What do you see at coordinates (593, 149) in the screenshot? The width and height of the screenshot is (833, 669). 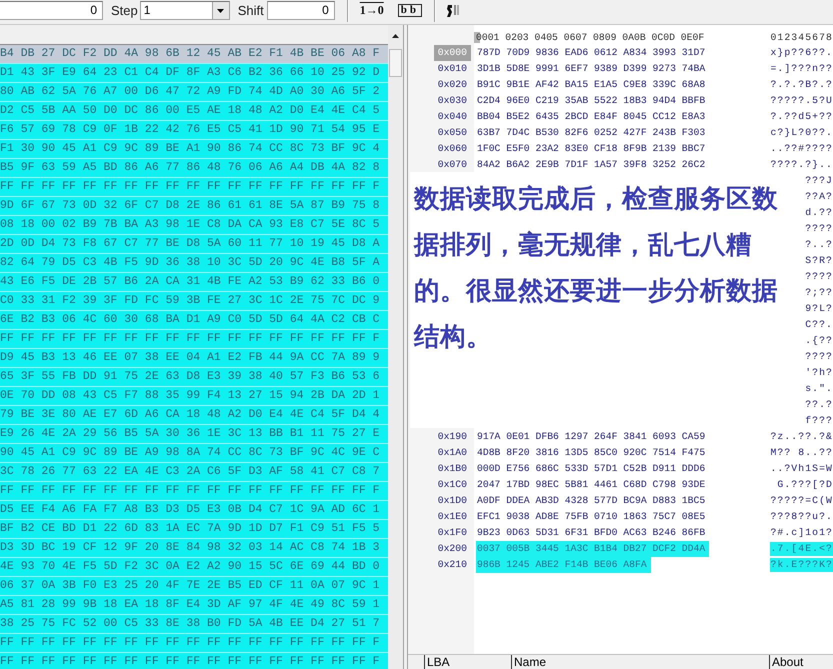 I see `hex-values: 1F0C E5F0 23A2 83E0 CF18 8F9B 2139 BBC7` at bounding box center [593, 149].